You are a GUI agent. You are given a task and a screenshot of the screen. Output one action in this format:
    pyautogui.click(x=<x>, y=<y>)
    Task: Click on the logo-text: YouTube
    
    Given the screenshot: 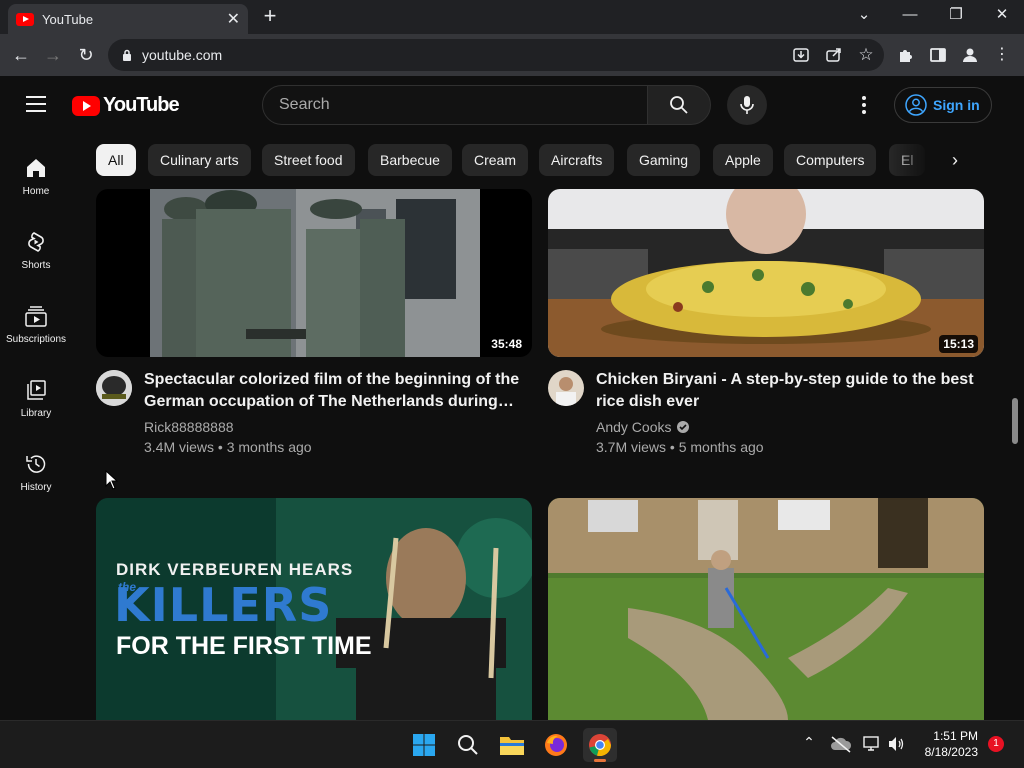 What is the action you would take?
    pyautogui.click(x=141, y=105)
    